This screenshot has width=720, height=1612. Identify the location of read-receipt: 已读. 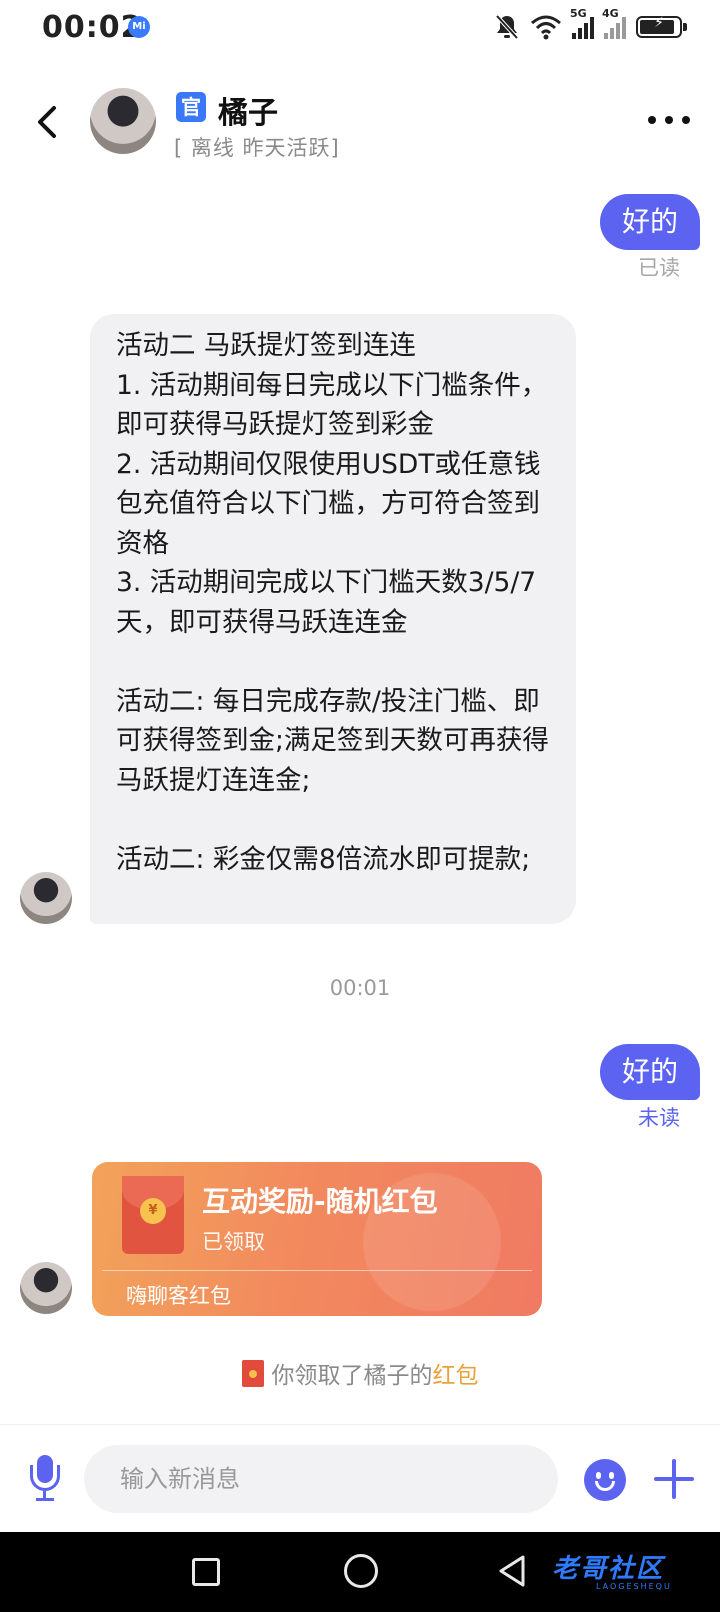
(659, 268).